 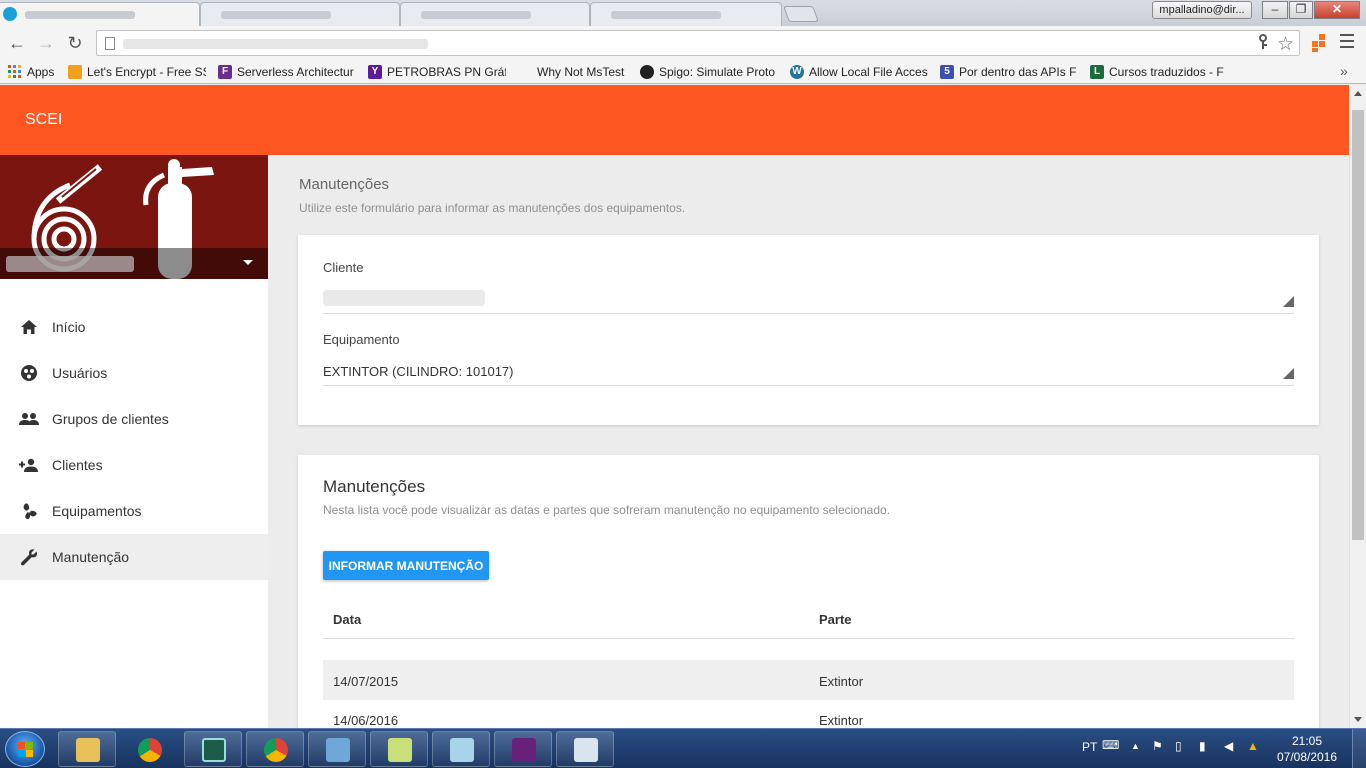 What do you see at coordinates (366, 720) in the screenshot?
I see `row-date: 14/06/2016` at bounding box center [366, 720].